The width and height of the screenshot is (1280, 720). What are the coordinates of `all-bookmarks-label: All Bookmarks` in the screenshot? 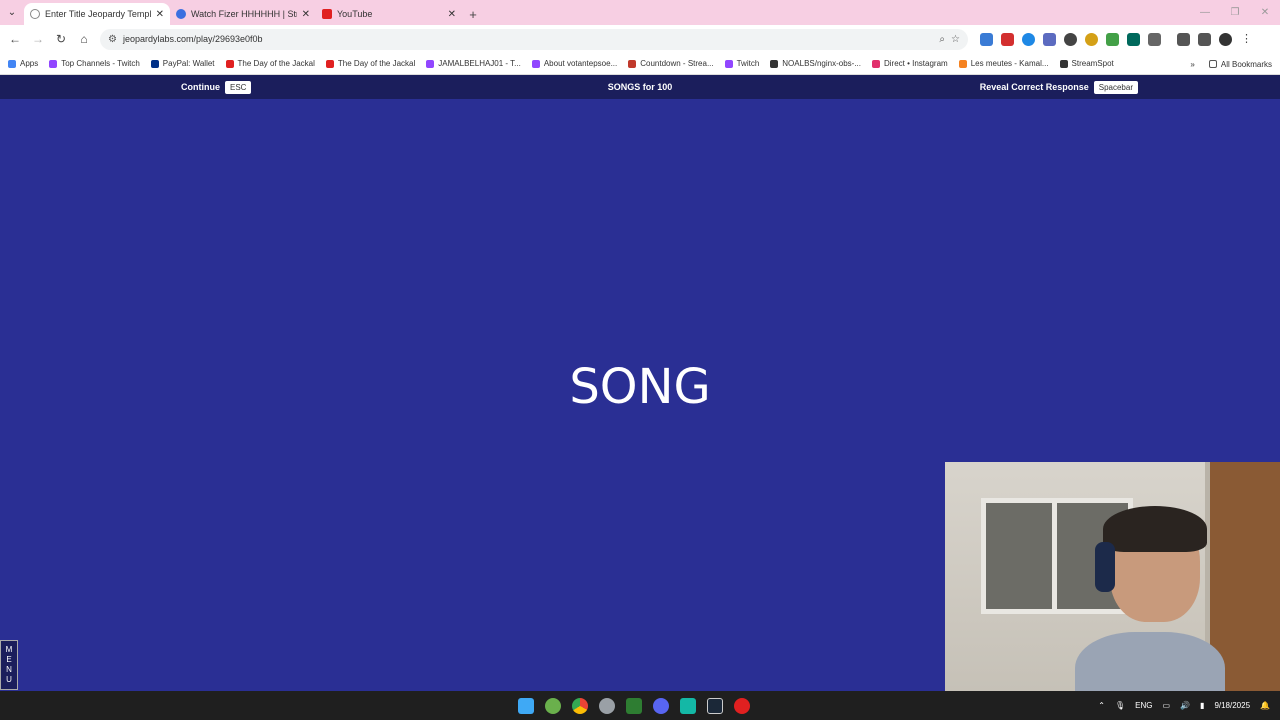 It's located at (1246, 64).